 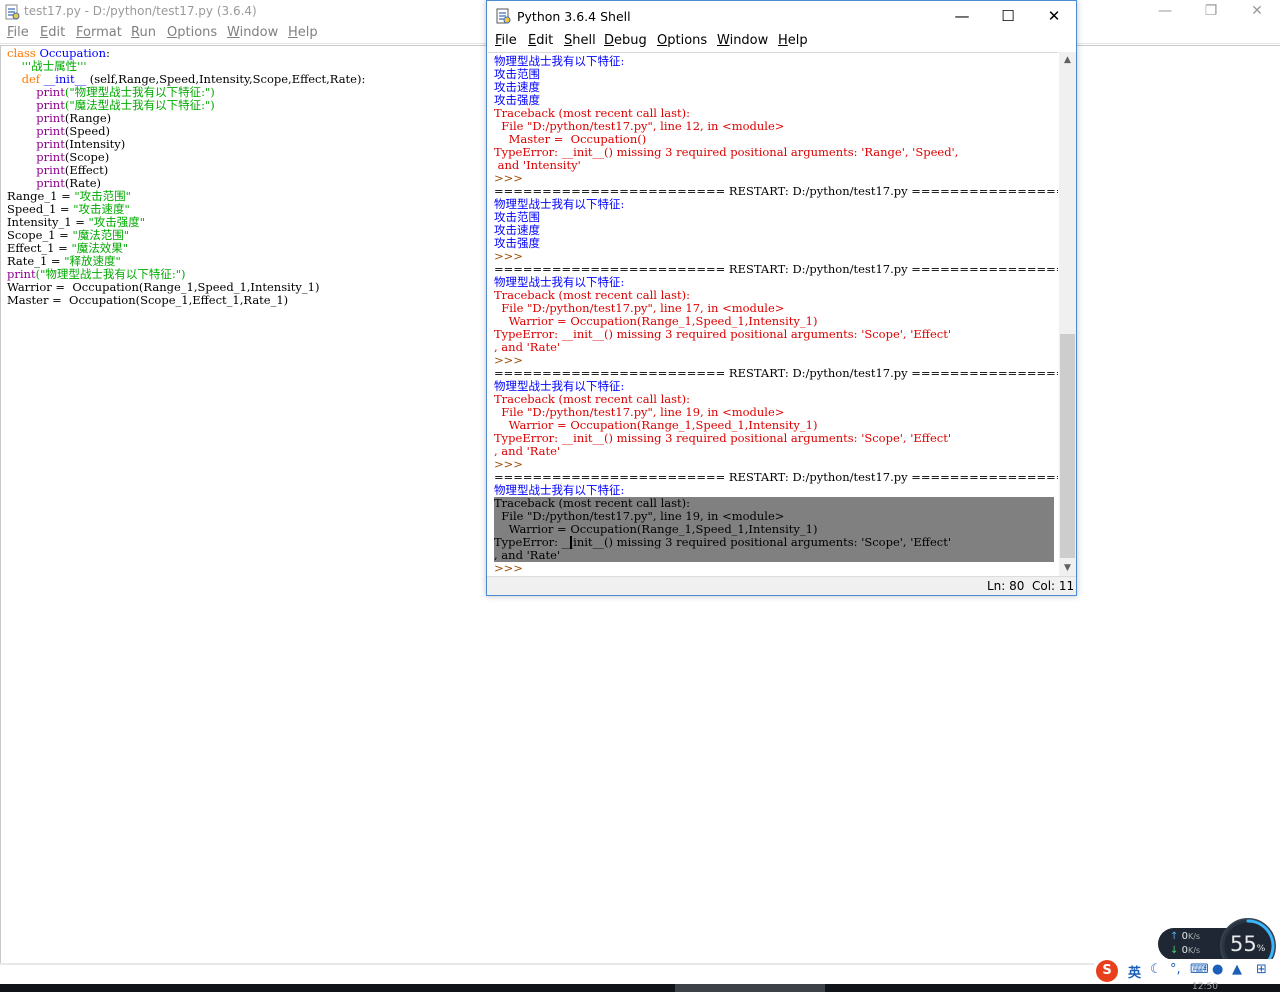 I want to click on menu-format: Format, so click(x=99, y=32).